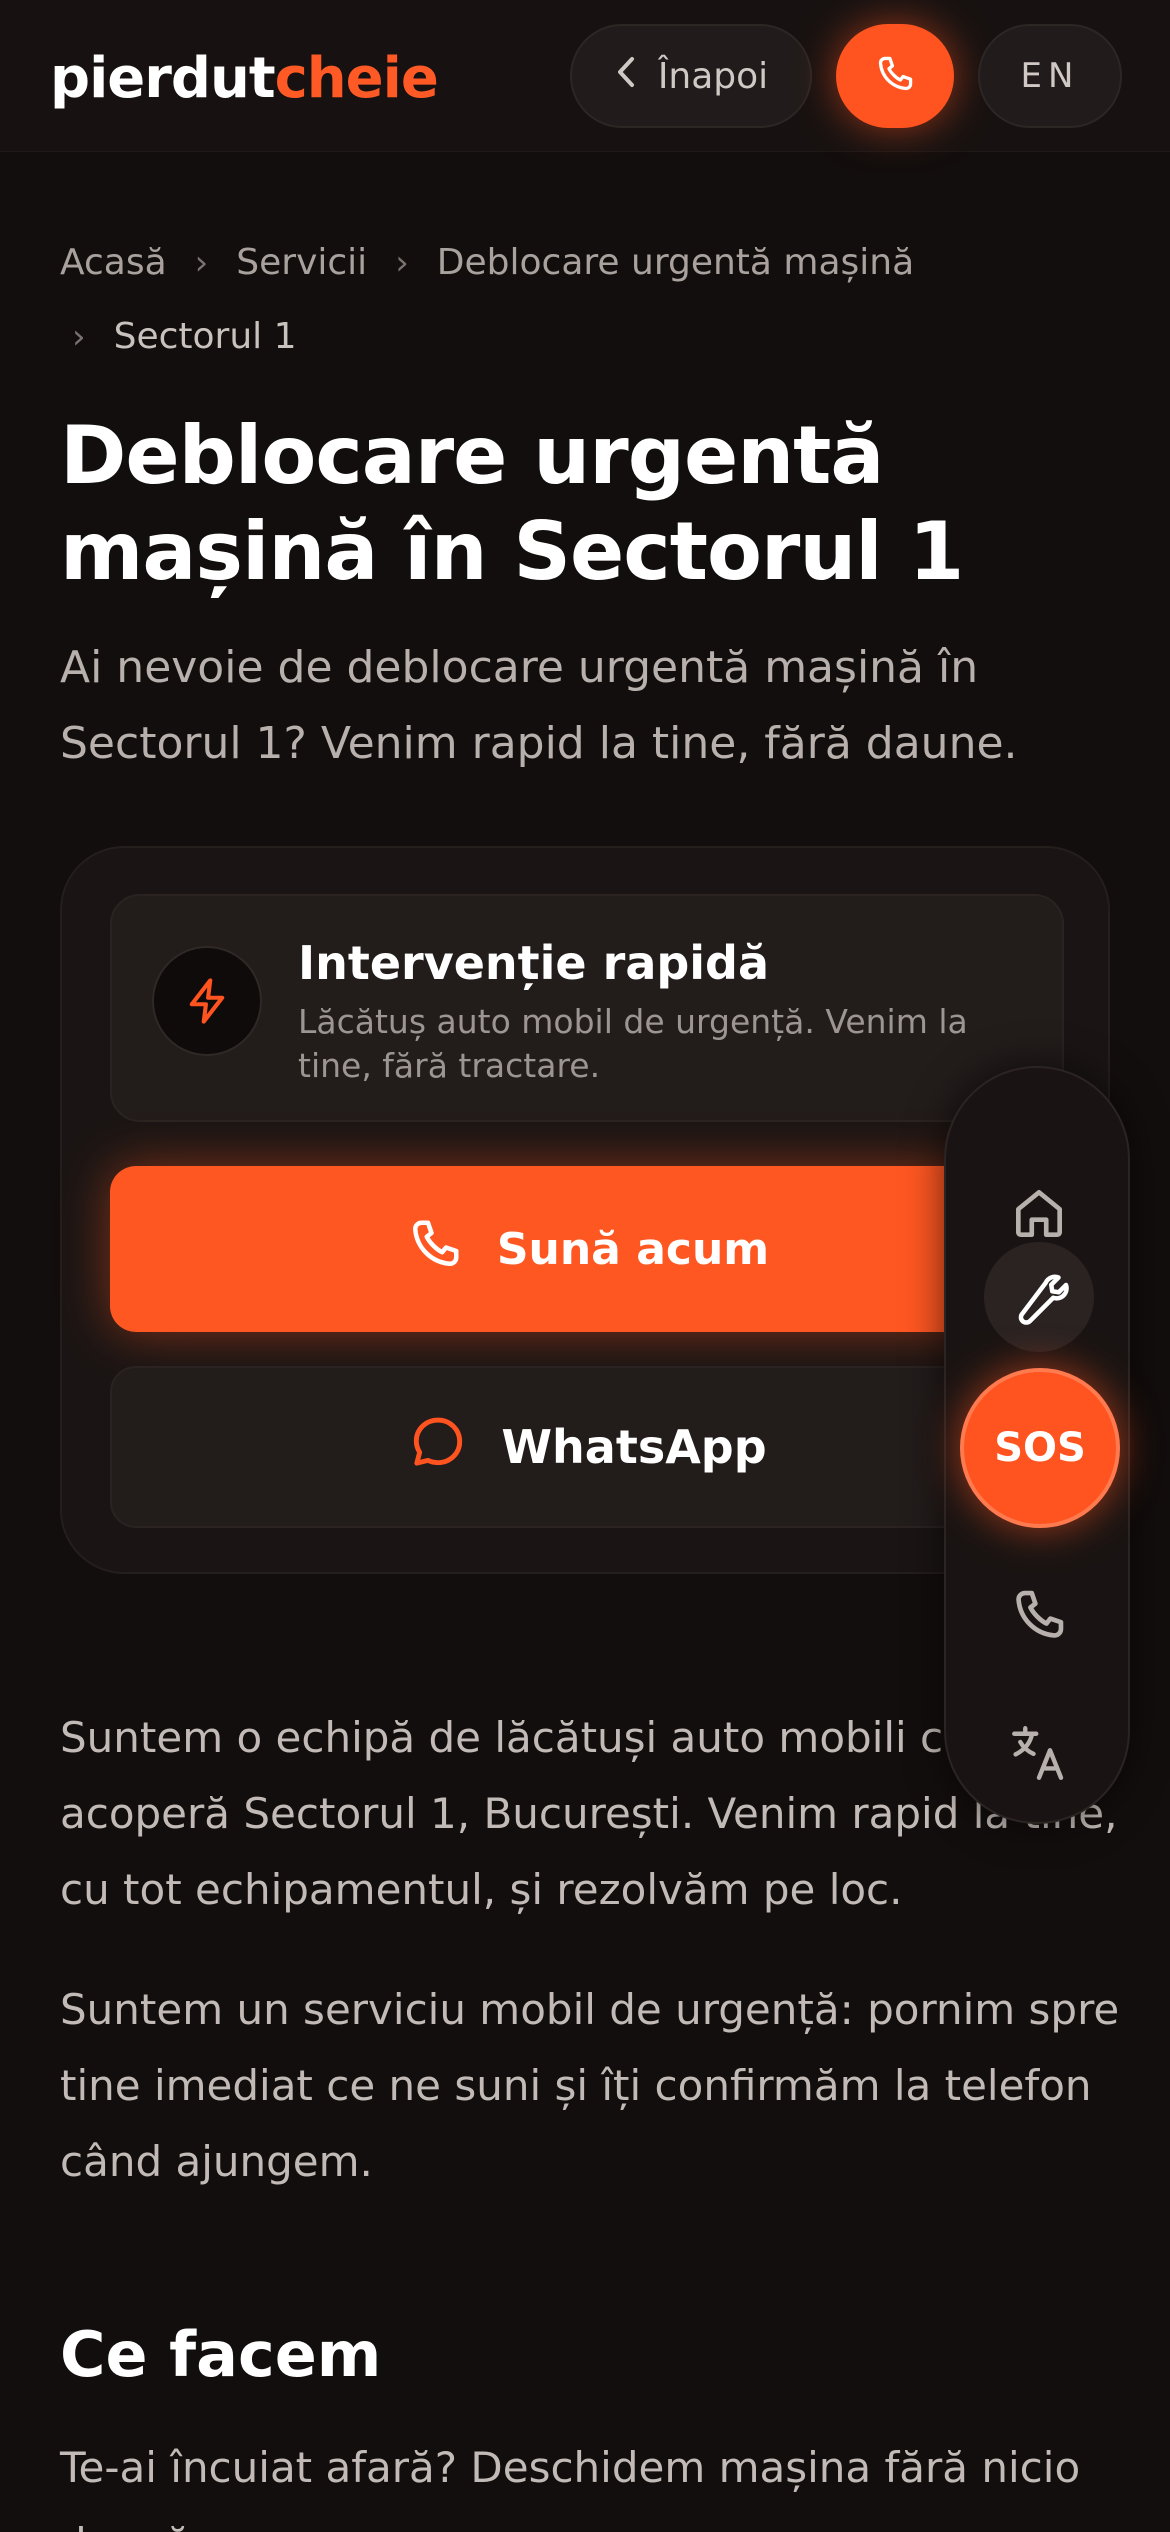 Image resolution: width=1170 pixels, height=2532 pixels. What do you see at coordinates (633, 1249) in the screenshot?
I see `call-now-label: Sună acum` at bounding box center [633, 1249].